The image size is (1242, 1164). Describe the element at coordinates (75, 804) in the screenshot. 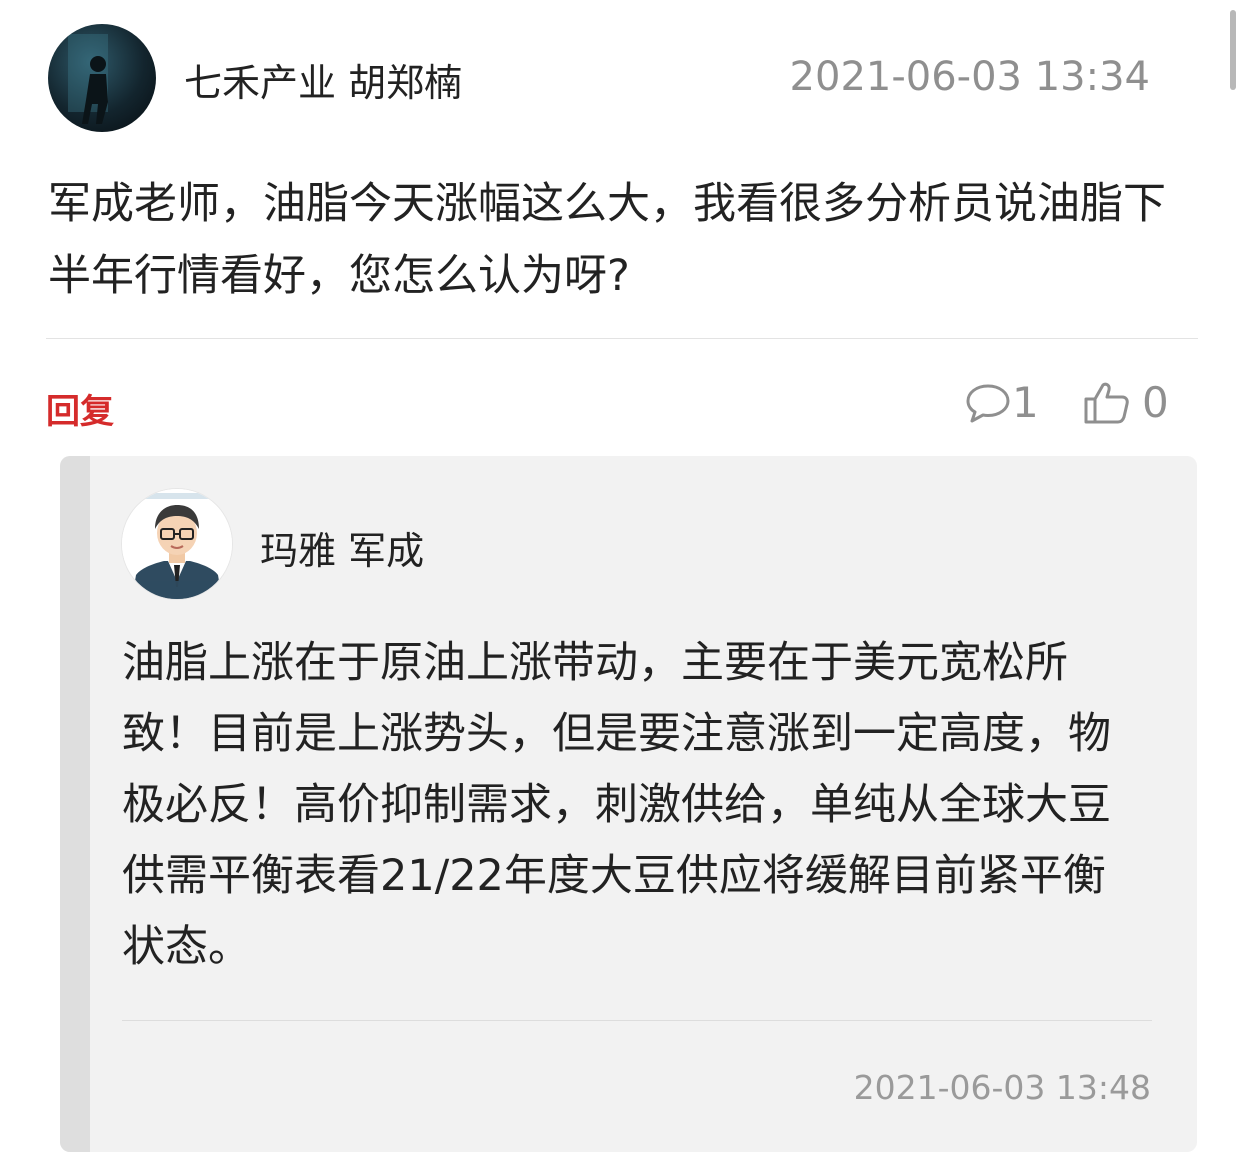

I see `reply-quote-bar` at that location.